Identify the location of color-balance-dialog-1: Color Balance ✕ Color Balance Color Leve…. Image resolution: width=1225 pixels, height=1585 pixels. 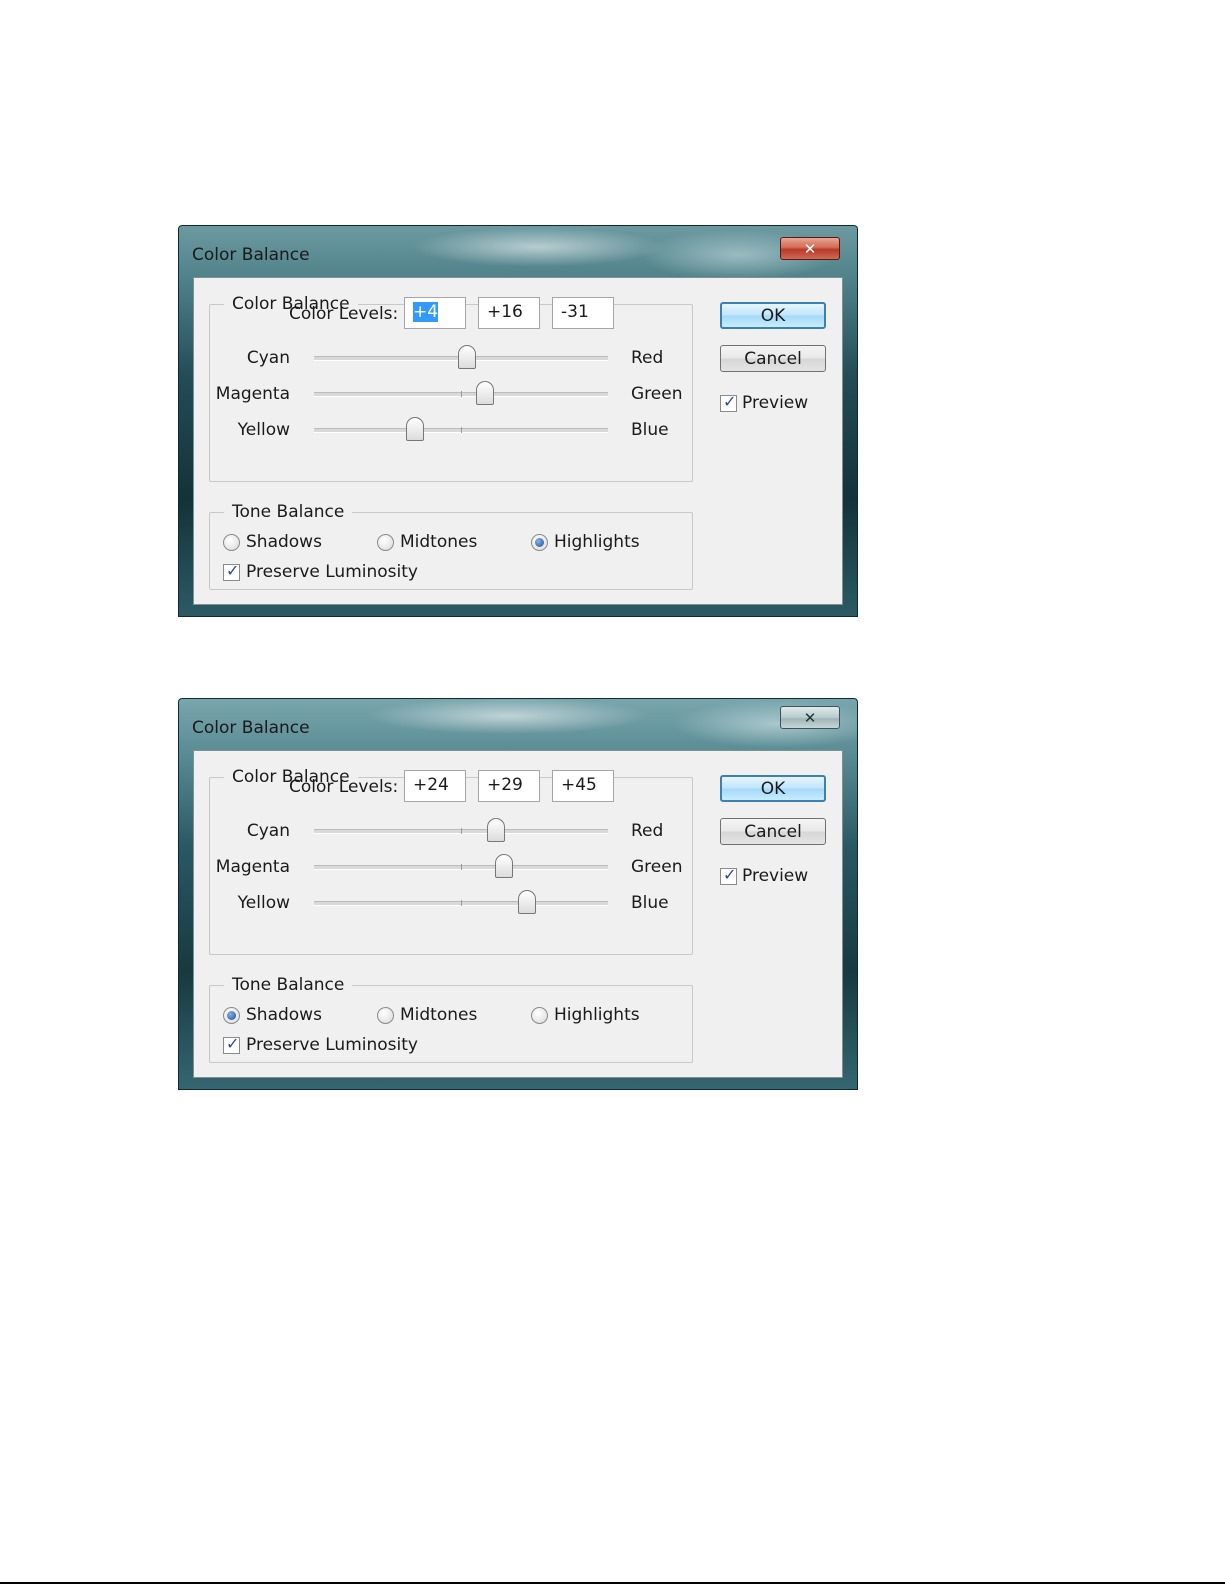
(518, 421).